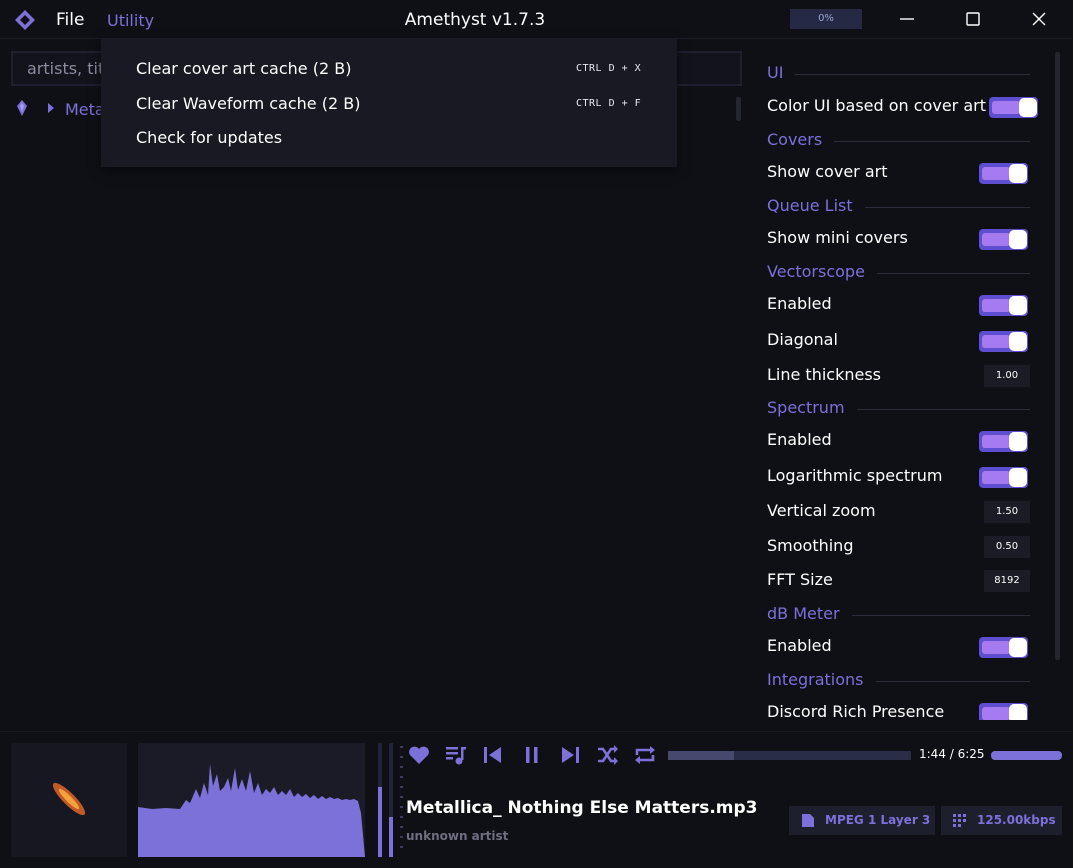 The height and width of the screenshot is (868, 1073). What do you see at coordinates (952, 754) in the screenshot?
I see `playback-time: 1:44 / 6:25` at bounding box center [952, 754].